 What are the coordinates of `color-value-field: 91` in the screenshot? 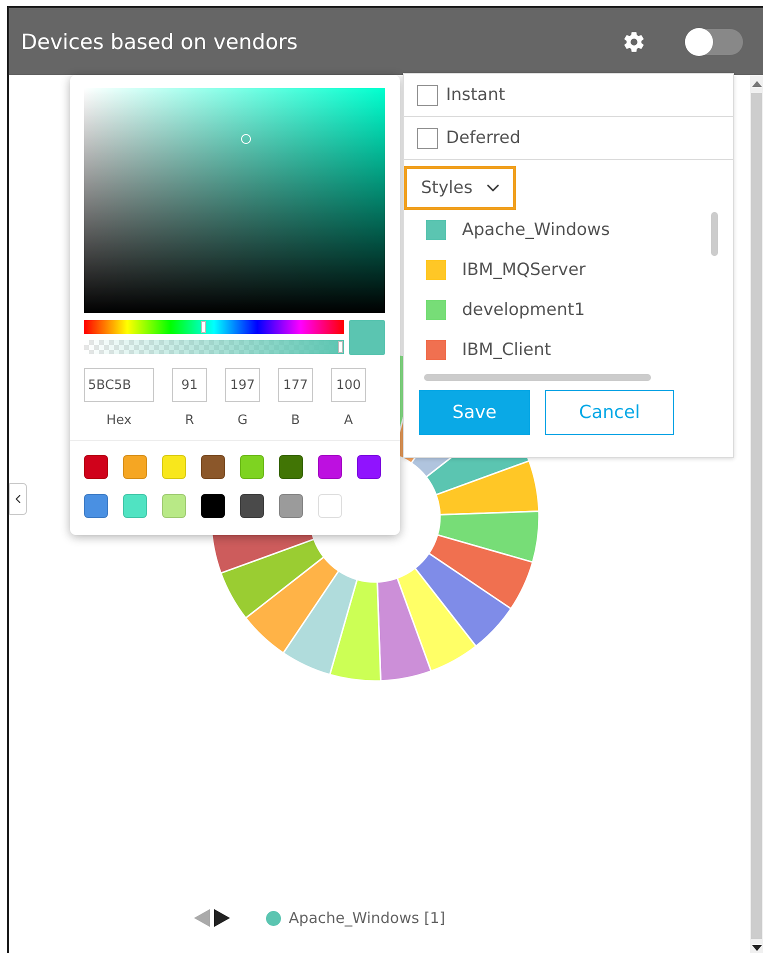 It's located at (189, 385).